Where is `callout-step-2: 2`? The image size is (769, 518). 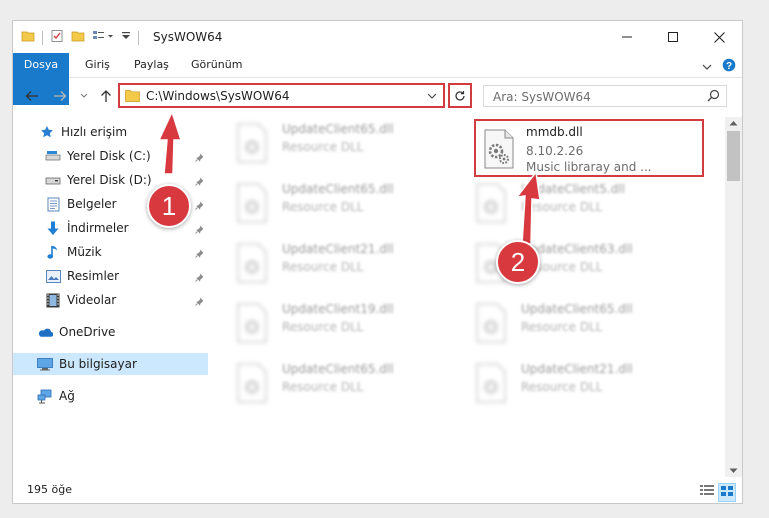 callout-step-2: 2 is located at coordinates (518, 262).